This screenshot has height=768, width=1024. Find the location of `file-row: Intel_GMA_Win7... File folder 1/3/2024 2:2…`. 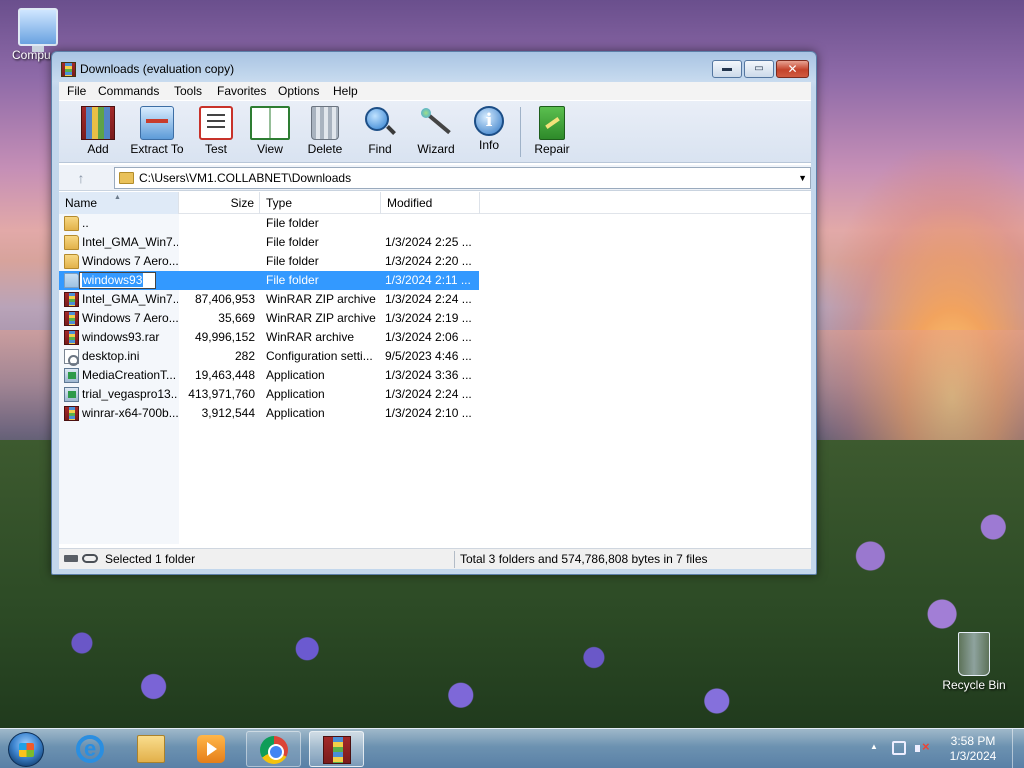

file-row: Intel_GMA_Win7... File folder 1/3/2024 2:2… is located at coordinates (269, 242).